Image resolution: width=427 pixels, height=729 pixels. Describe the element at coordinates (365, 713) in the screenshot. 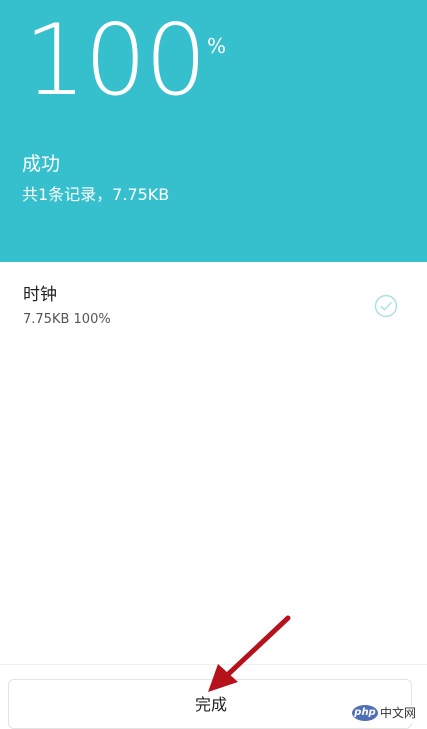

I see `watermark-logo: php` at that location.